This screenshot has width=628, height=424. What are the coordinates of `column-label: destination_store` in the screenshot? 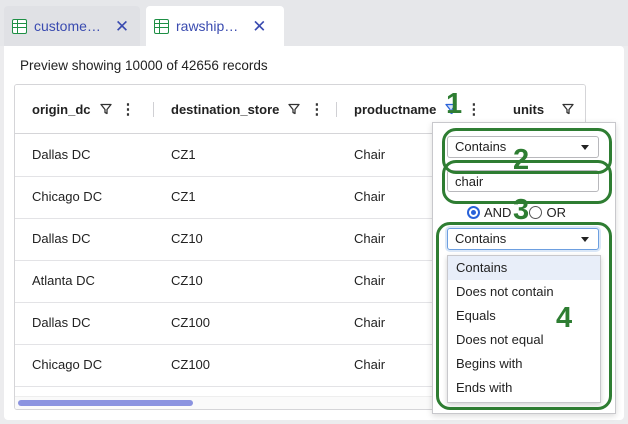 It's located at (225, 109).